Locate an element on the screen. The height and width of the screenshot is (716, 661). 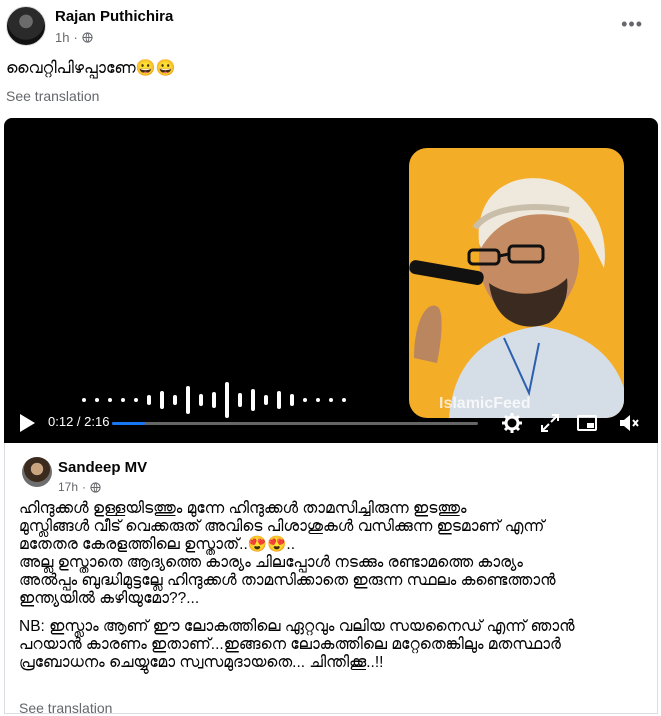
volume-mute-icon is located at coordinates (629, 423).